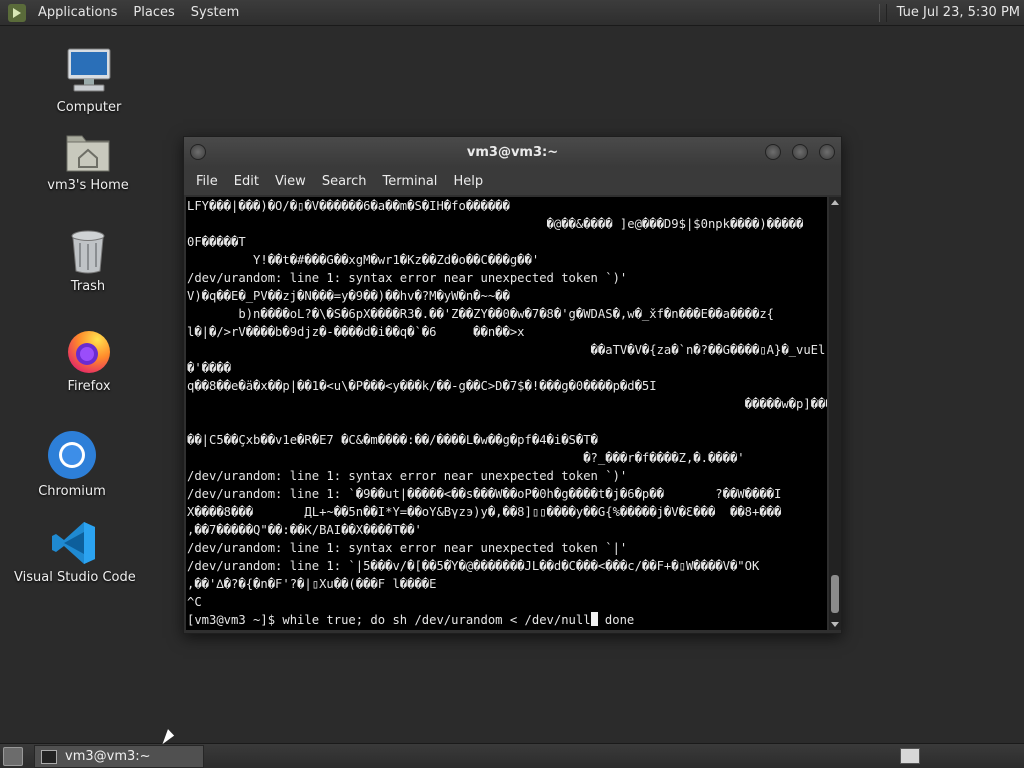 This screenshot has height=768, width=1024. What do you see at coordinates (88, 286) in the screenshot?
I see `desktop-icon-label: Trash` at bounding box center [88, 286].